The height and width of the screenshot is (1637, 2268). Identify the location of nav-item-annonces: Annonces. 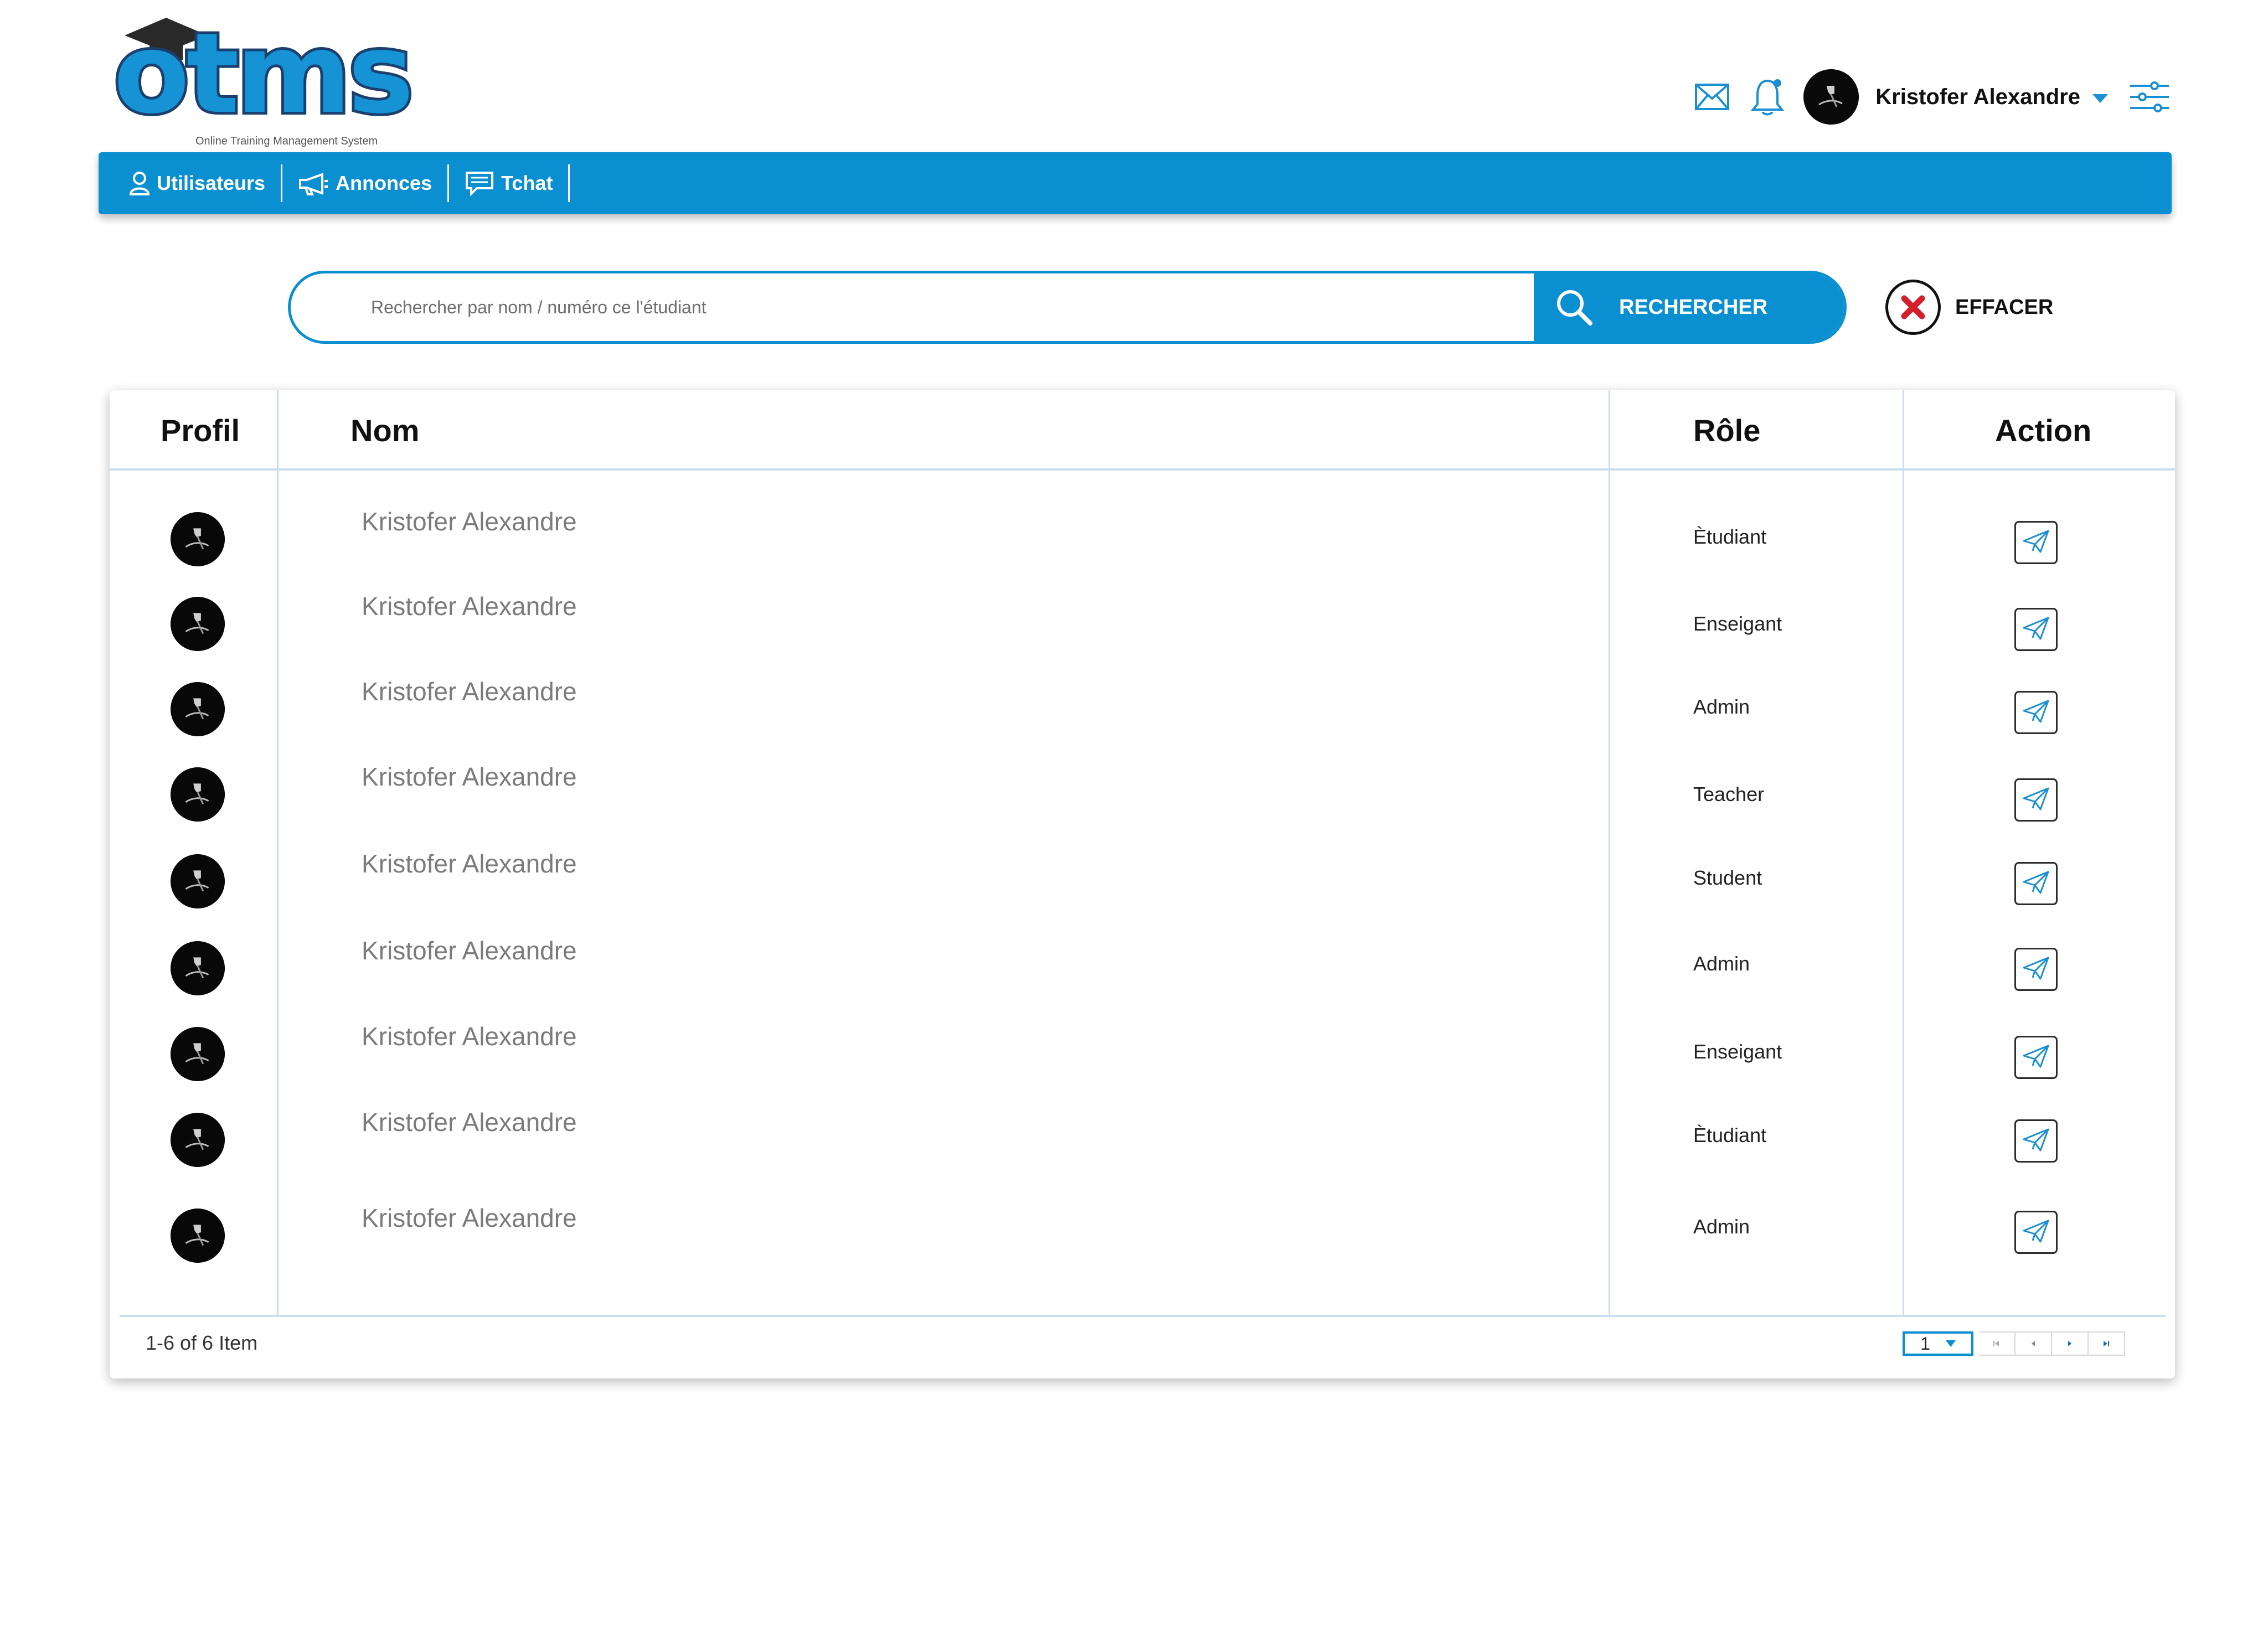
(364, 183).